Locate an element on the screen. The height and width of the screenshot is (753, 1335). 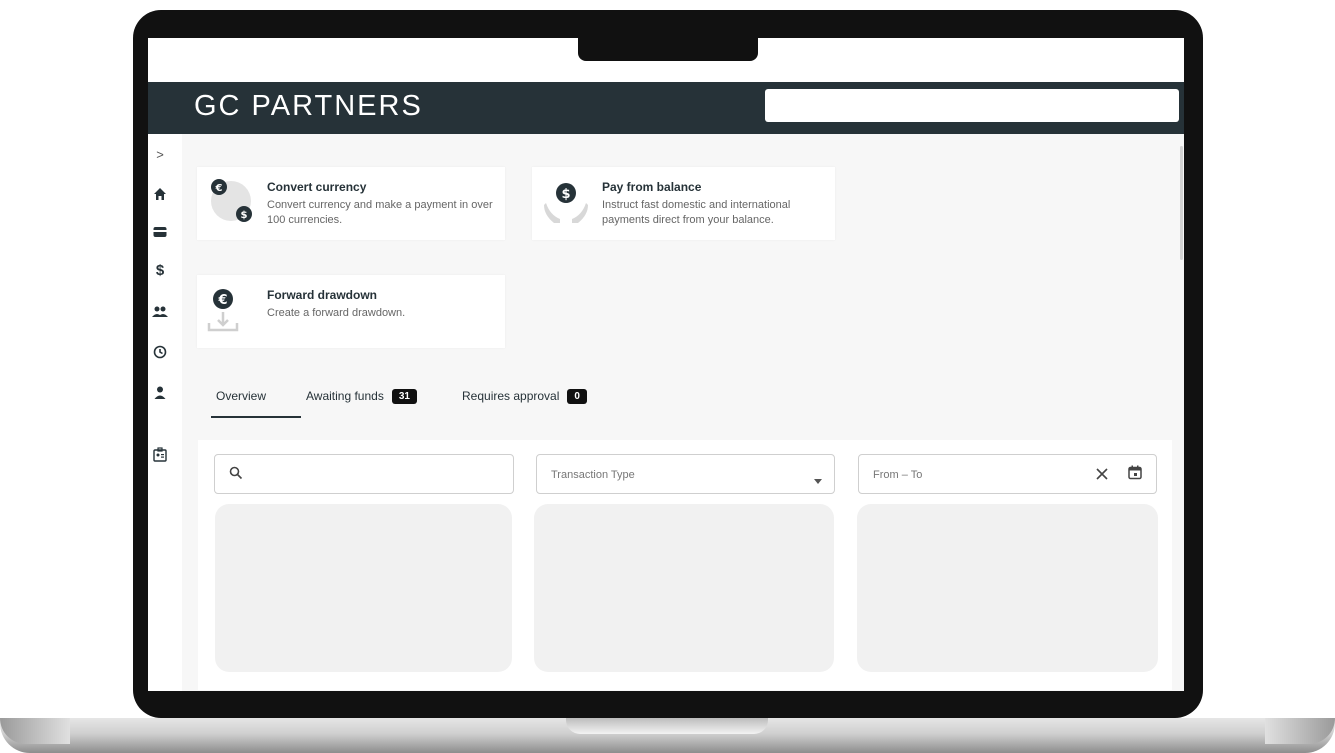
laptop-base-groove is located at coordinates (667, 726).